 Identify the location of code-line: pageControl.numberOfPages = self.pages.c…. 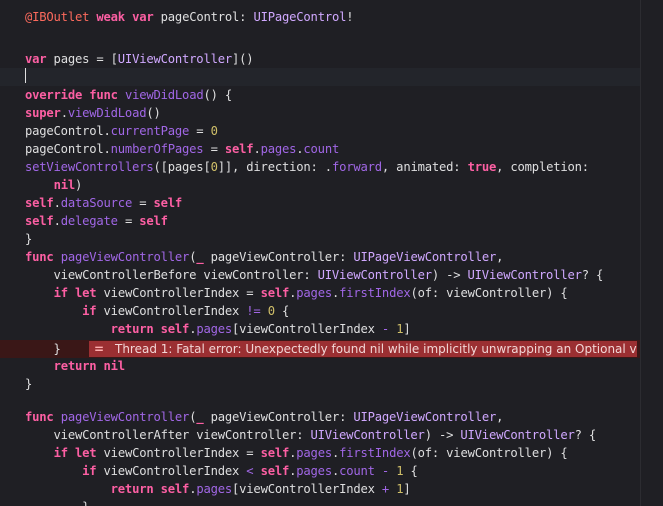
(320, 149).